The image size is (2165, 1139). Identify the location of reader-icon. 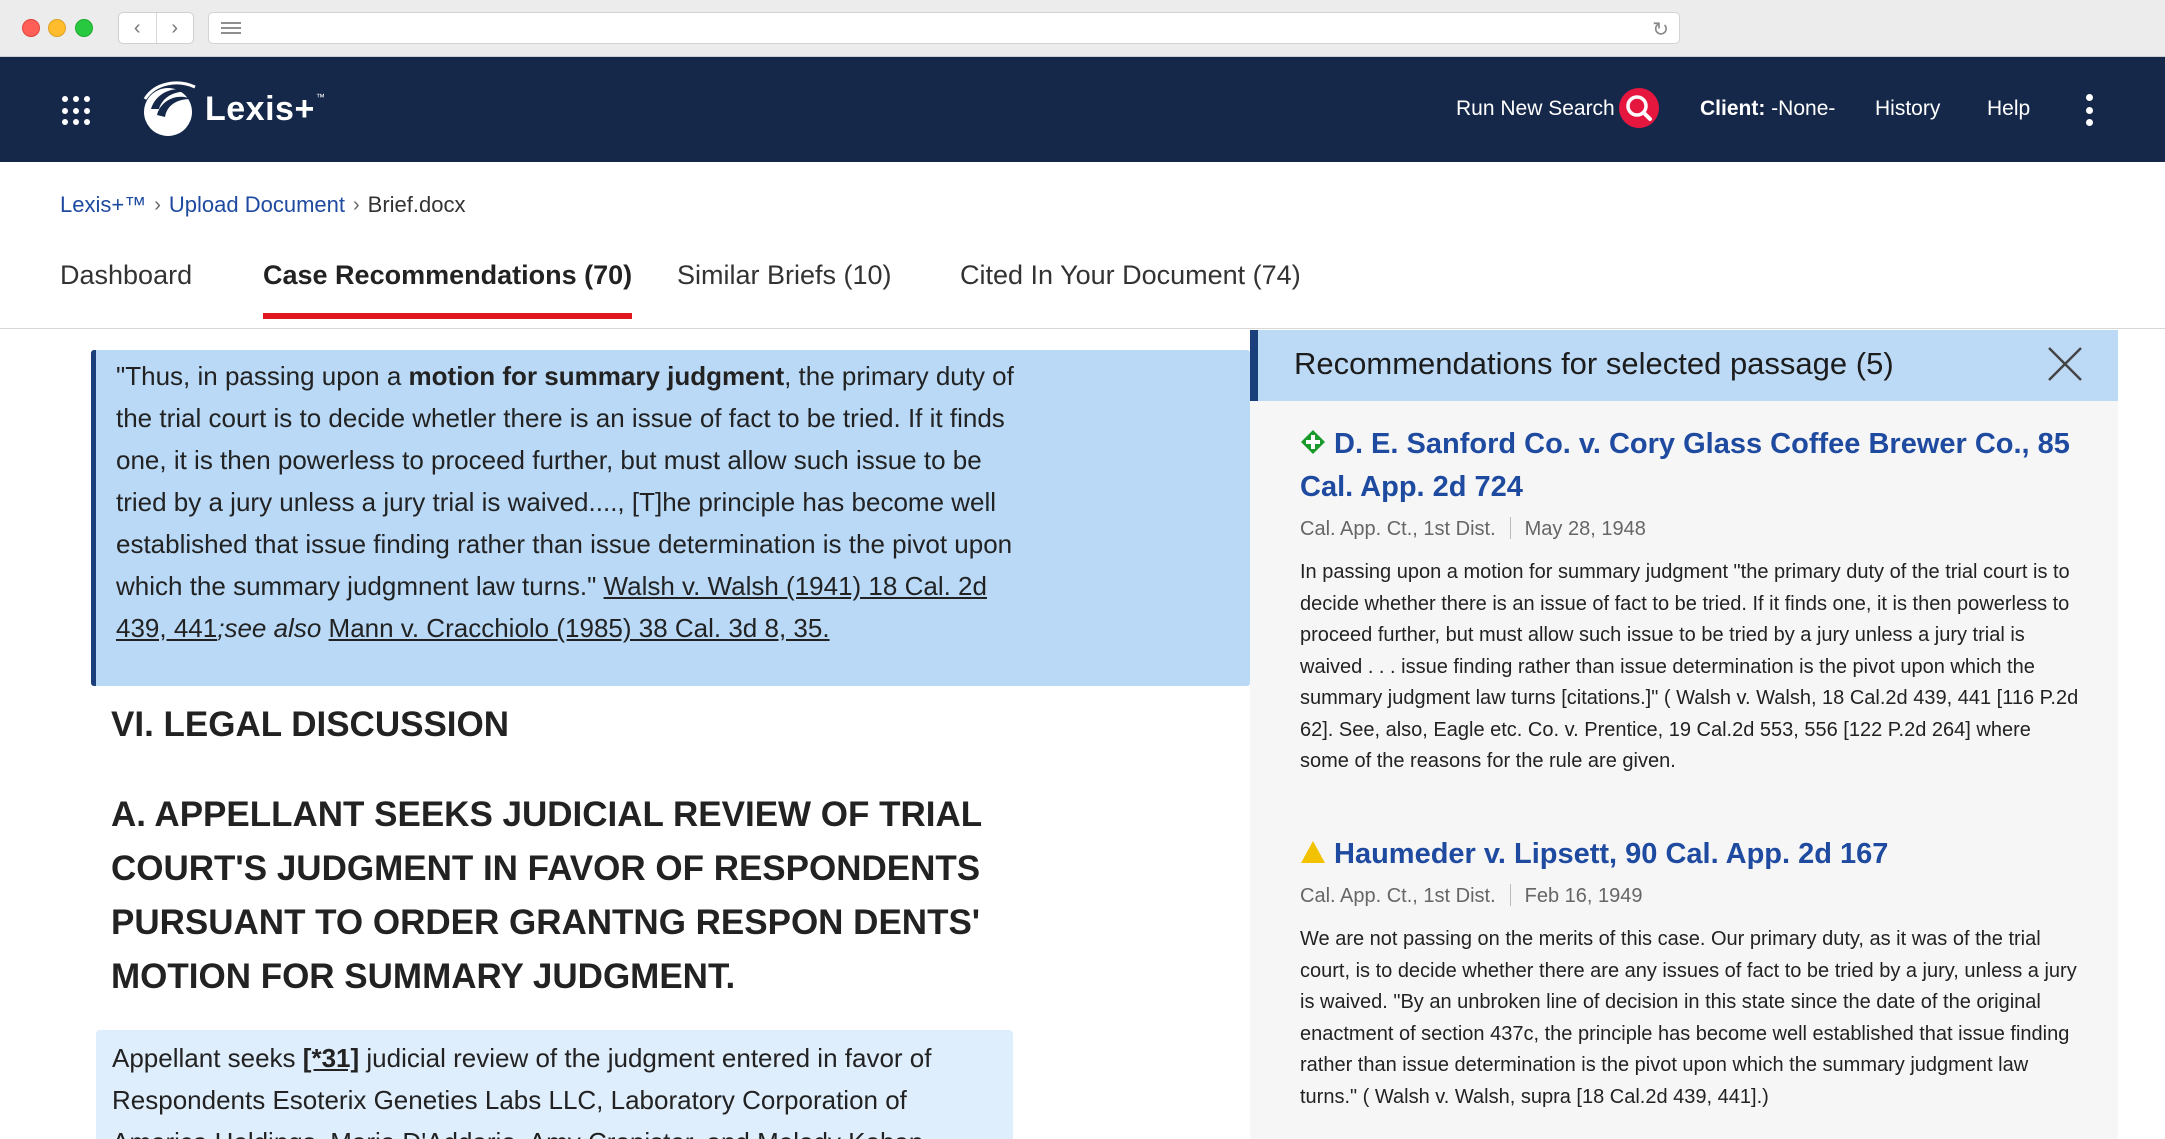
(231, 29).